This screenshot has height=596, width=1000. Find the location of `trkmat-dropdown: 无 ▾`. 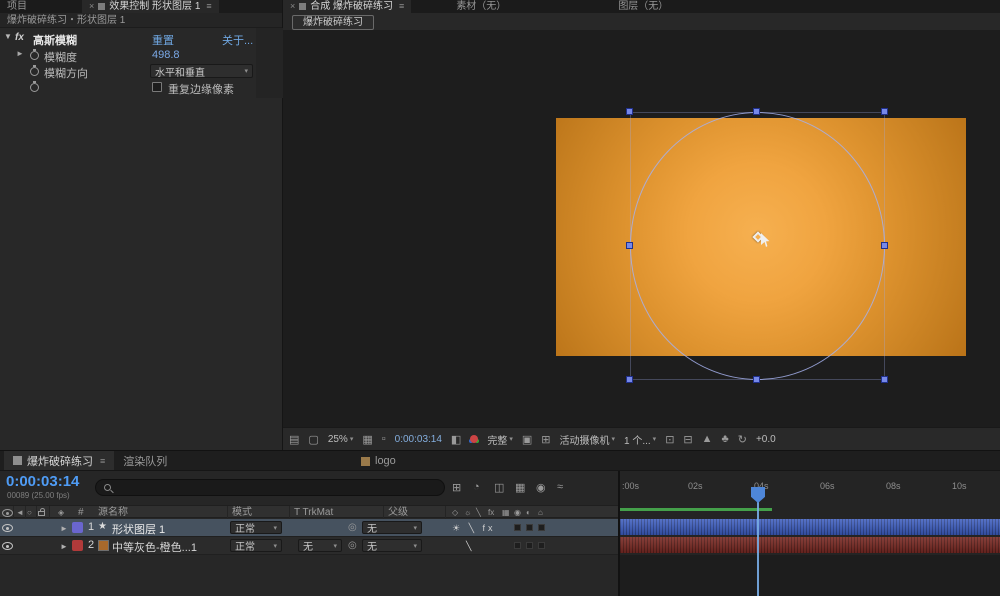

trkmat-dropdown: 无 ▾ is located at coordinates (320, 546).